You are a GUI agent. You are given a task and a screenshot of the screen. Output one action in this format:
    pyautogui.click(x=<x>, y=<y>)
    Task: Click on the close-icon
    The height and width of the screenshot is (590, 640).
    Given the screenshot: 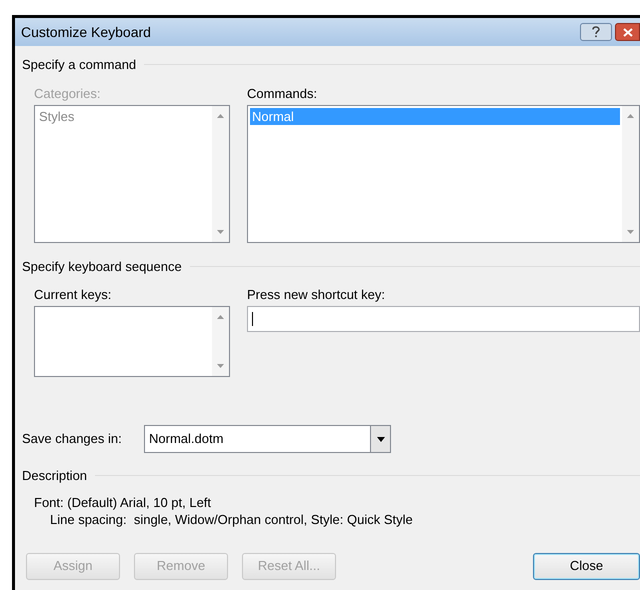 What is the action you would take?
    pyautogui.click(x=627, y=32)
    